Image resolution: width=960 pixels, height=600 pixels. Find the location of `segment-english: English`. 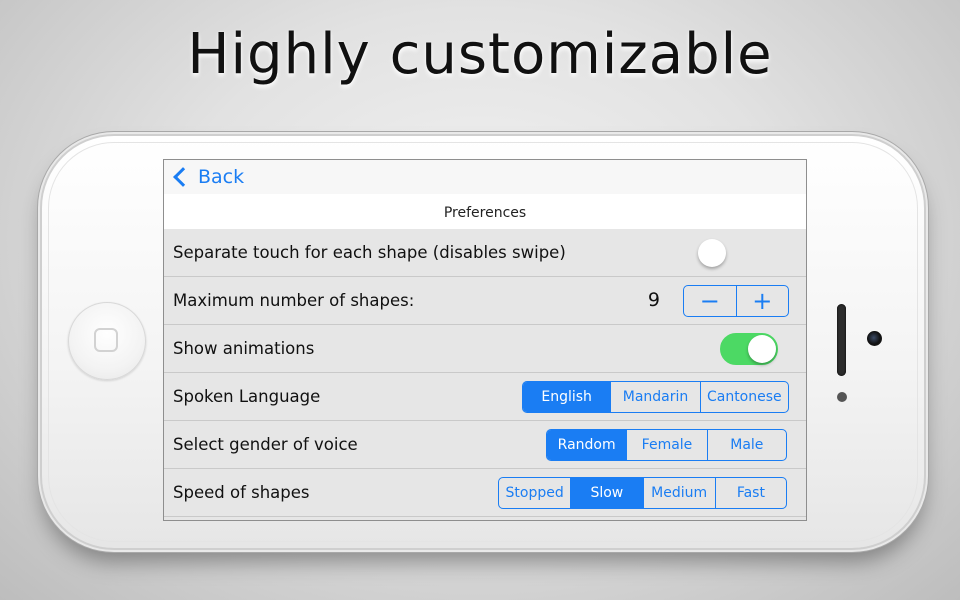

segment-english: English is located at coordinates (567, 397).